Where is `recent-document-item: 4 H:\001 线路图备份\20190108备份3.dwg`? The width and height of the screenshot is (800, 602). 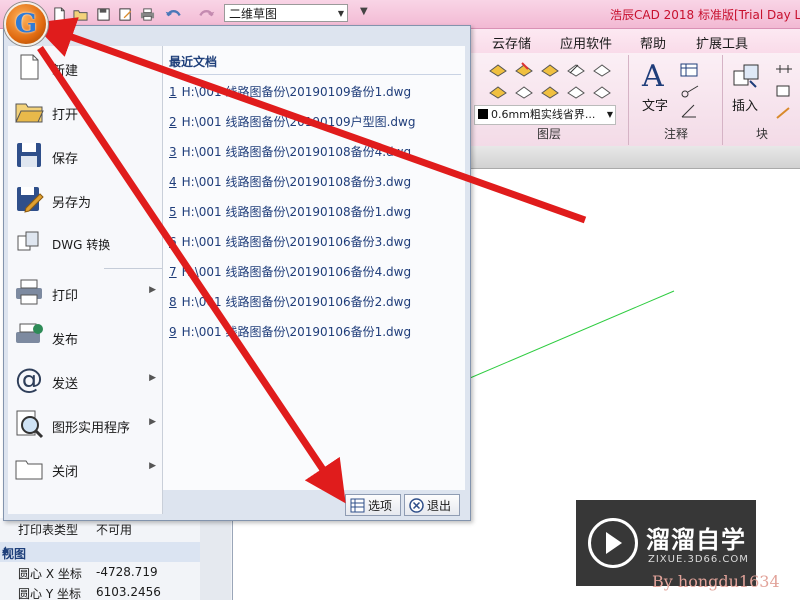
recent-document-item: 4 H:\001 线路图备份\20190108备份3.dwg is located at coordinates (290, 181).